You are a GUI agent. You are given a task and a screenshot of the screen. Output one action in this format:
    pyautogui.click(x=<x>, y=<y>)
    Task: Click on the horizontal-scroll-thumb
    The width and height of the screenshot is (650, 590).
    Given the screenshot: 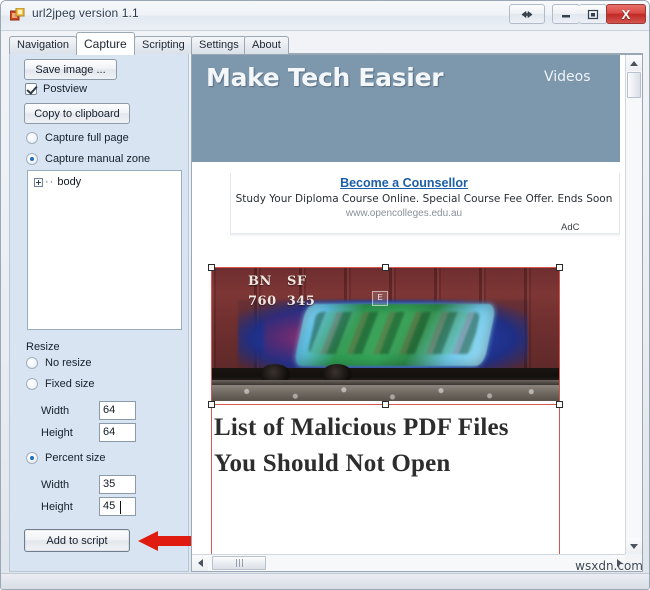 What is the action you would take?
    pyautogui.click(x=239, y=563)
    